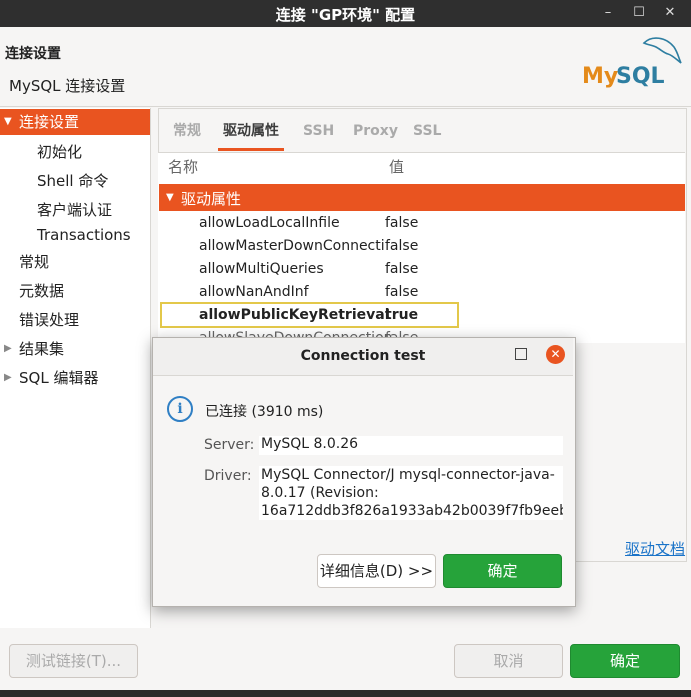  I want to click on property-name: allowNanAndInf, so click(254, 292).